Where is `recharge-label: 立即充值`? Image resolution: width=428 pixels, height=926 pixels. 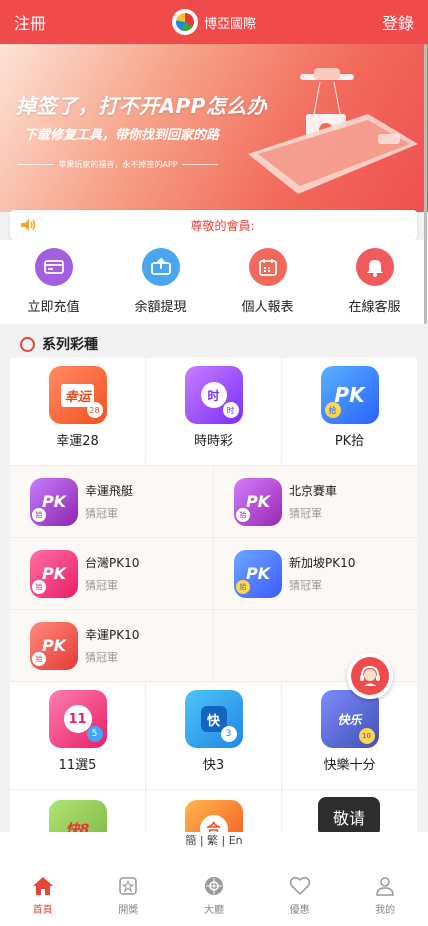 recharge-label: 立即充值 is located at coordinates (53, 307).